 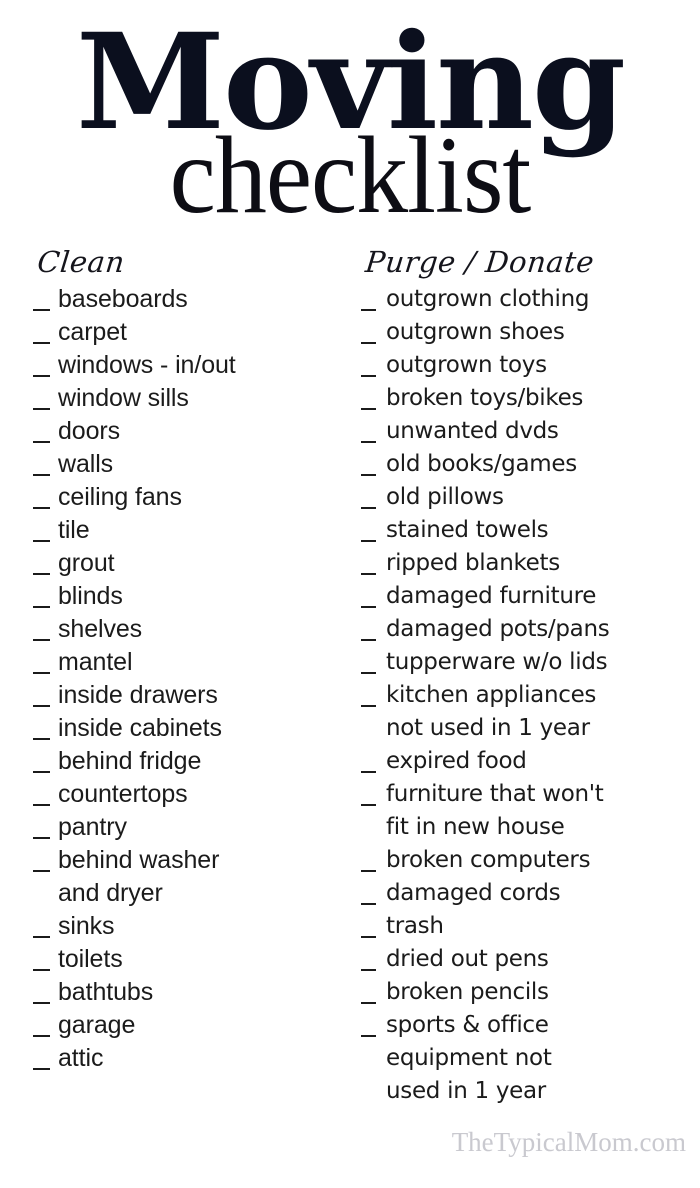 I want to click on checklist-item: outgrown toys, so click(x=525, y=365).